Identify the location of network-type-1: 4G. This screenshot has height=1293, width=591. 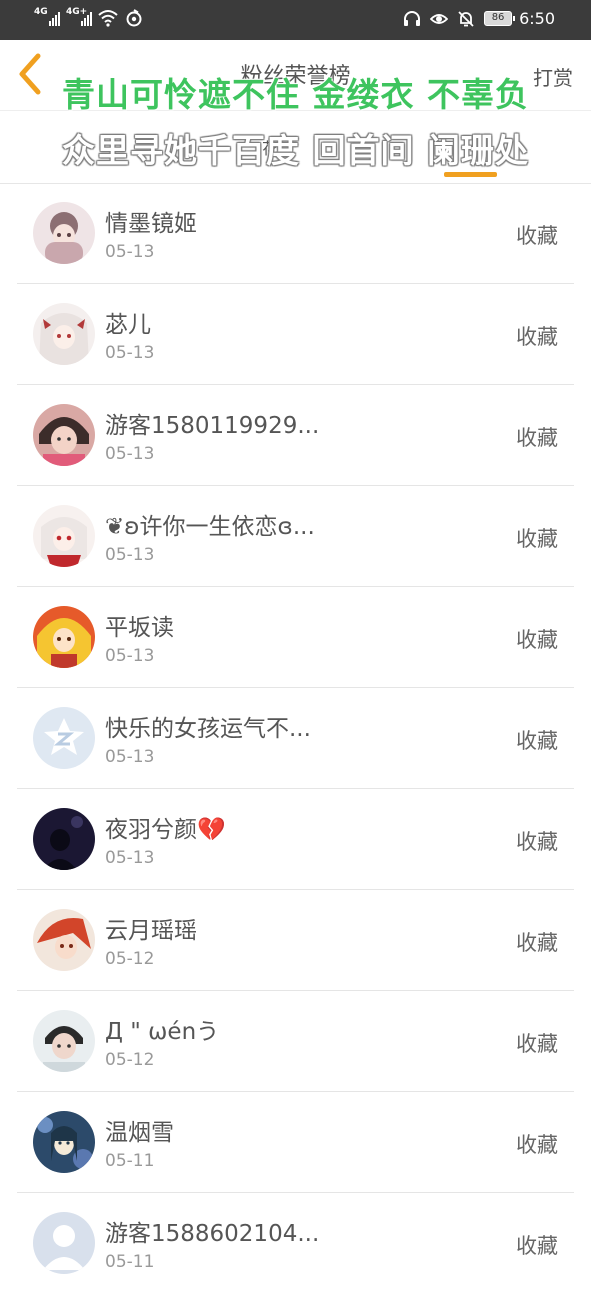
(41, 12).